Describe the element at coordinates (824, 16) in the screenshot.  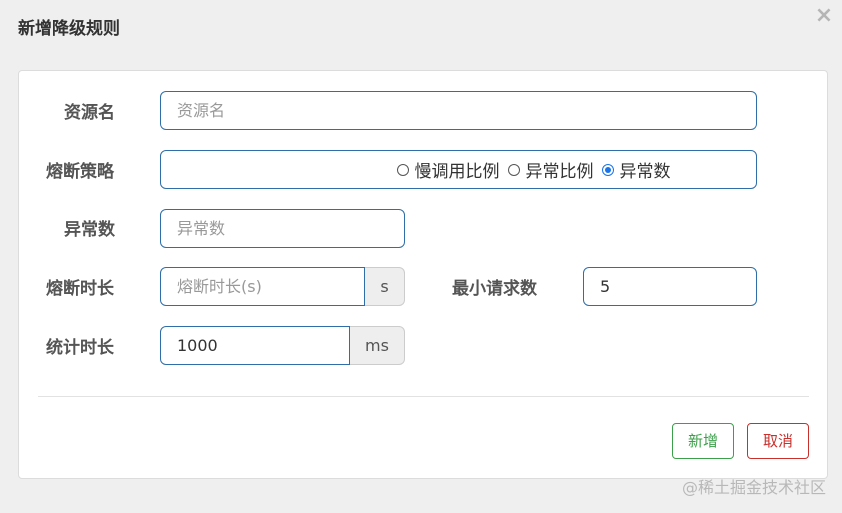
I see `close-icon: ×` at that location.